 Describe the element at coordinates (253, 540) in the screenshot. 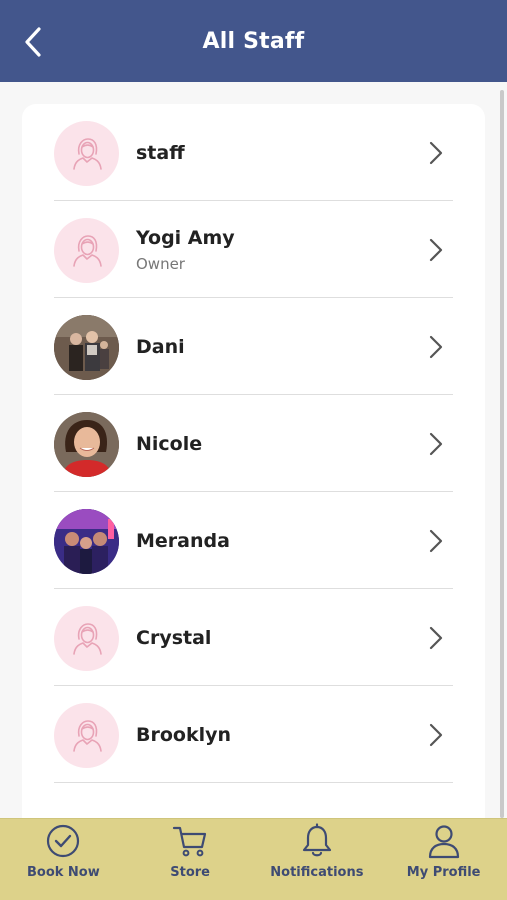

I see `staff-row-meranda: Meranda` at that location.